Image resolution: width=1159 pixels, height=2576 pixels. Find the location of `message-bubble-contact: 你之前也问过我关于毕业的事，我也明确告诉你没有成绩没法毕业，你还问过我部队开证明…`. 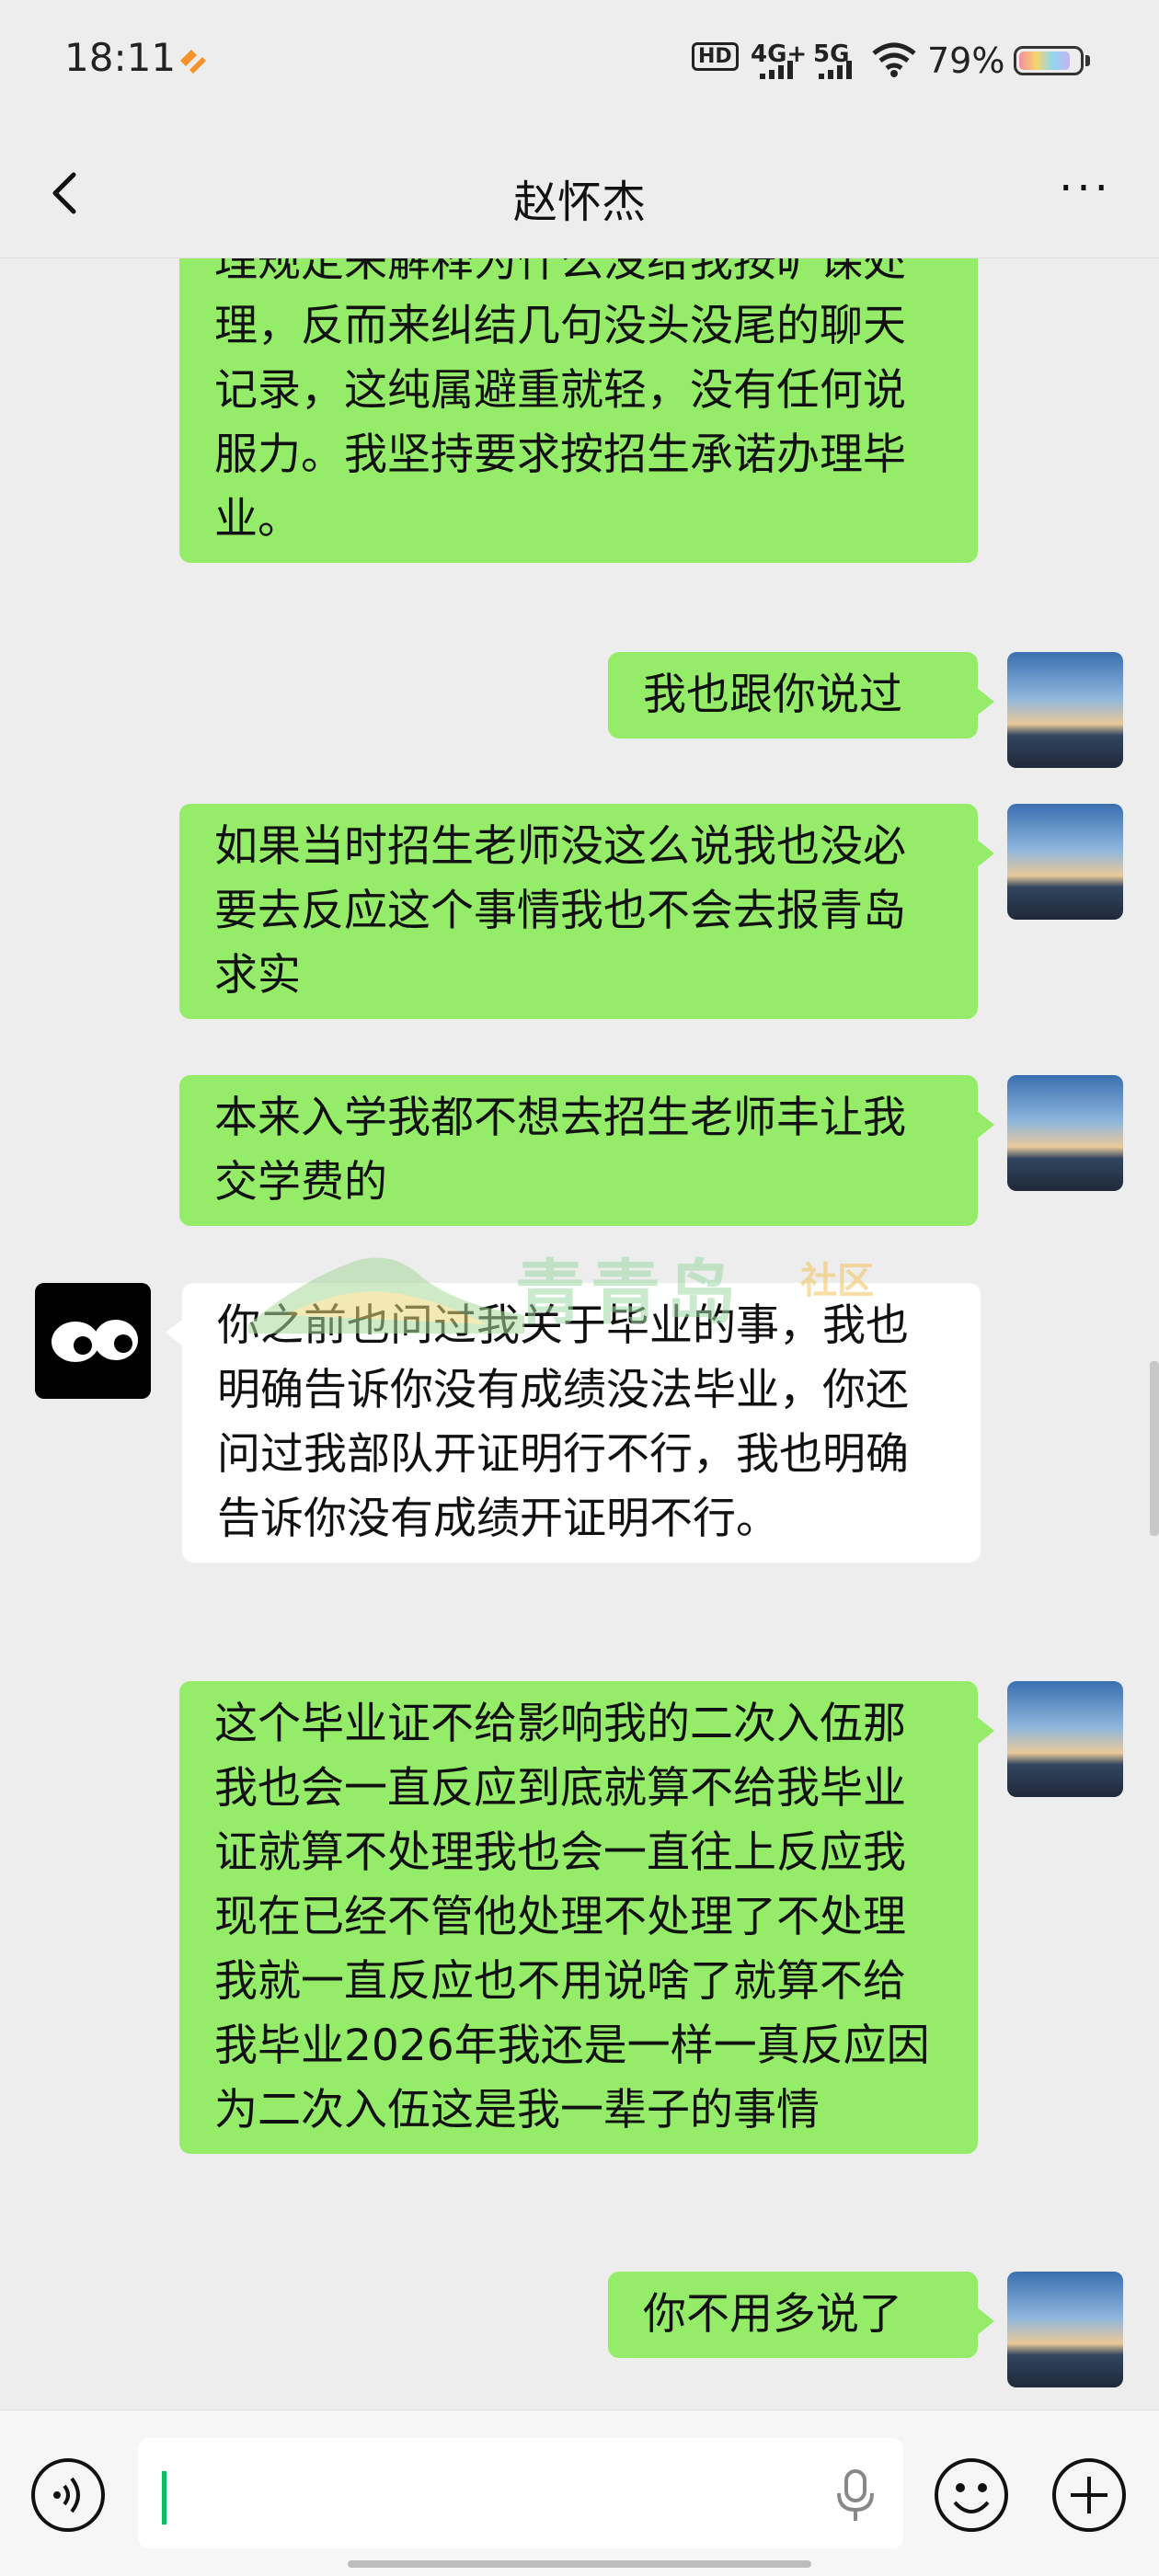

message-bubble-contact: 你之前也问过我关于毕业的事，我也明确告诉你没有成绩没法毕业，你还问过我部队开证明… is located at coordinates (573, 1423).